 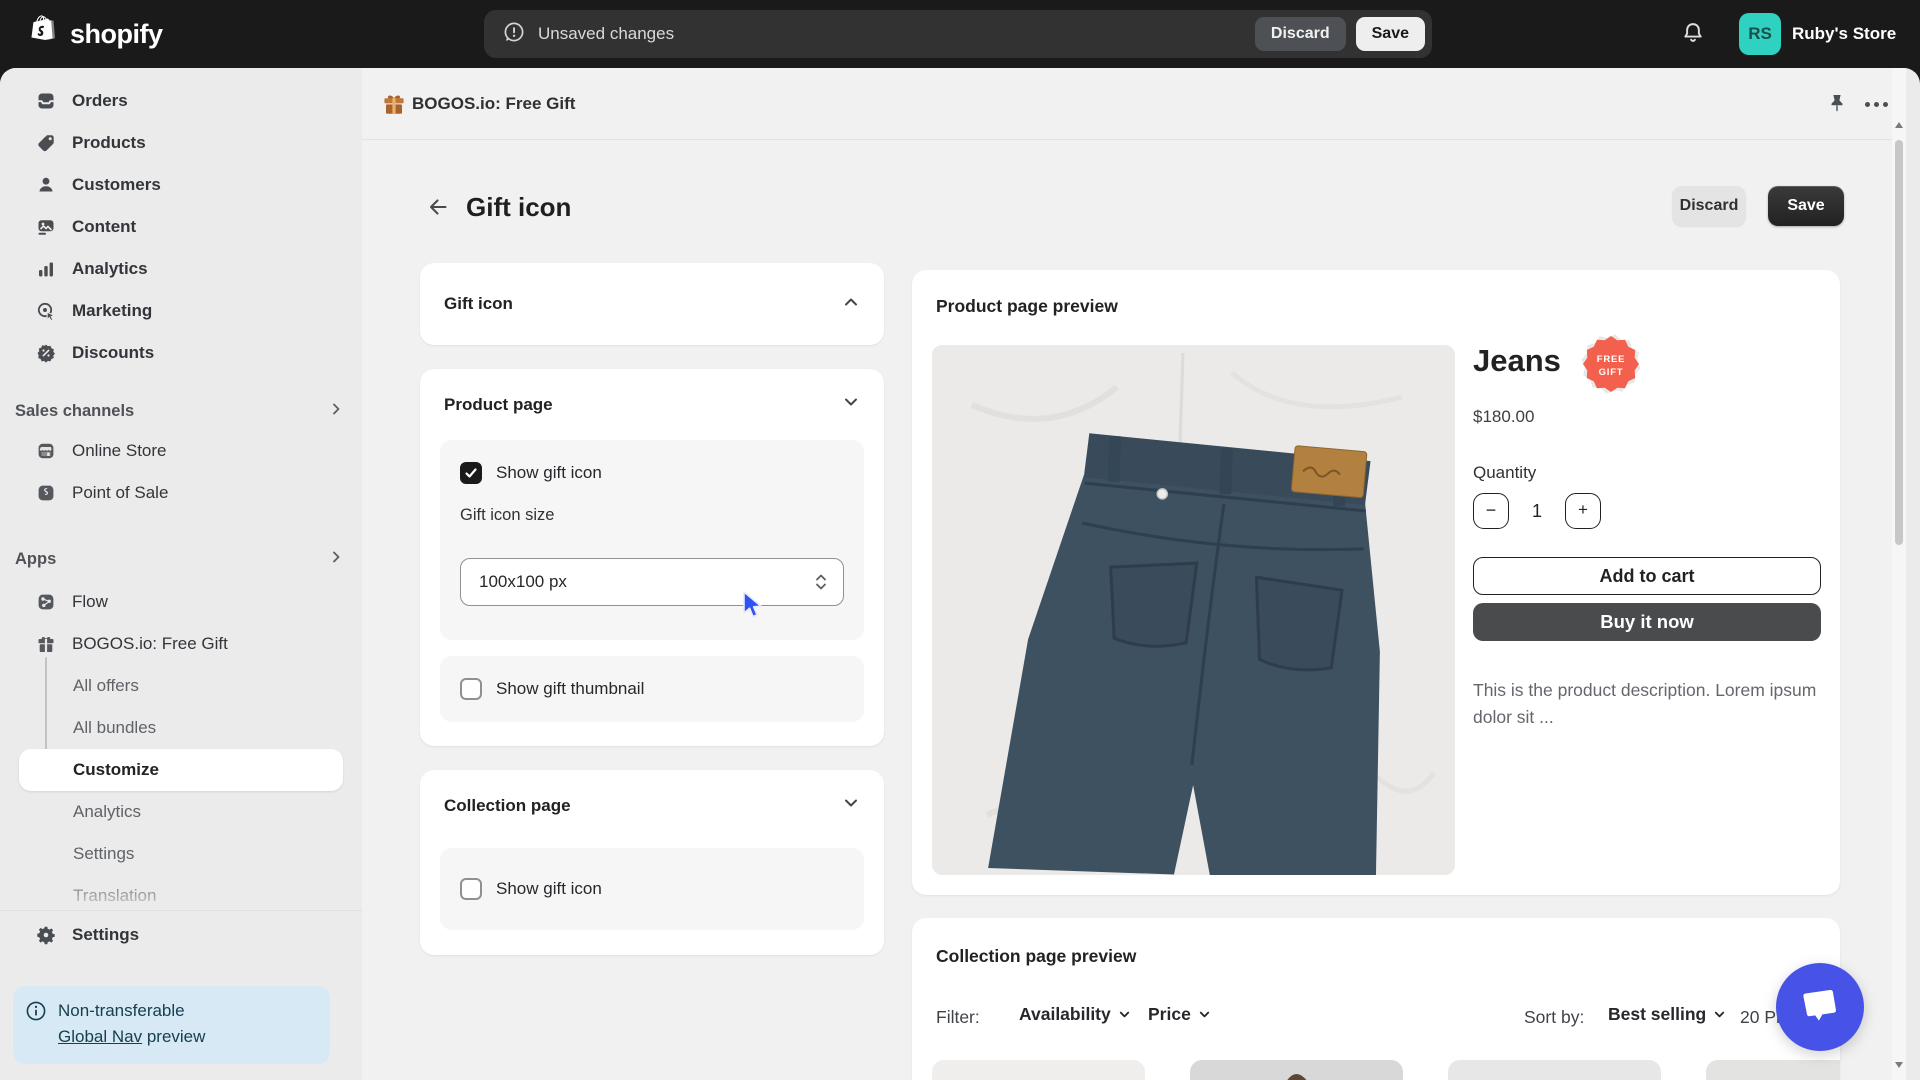 I want to click on person-icon, so click(x=46, y=185).